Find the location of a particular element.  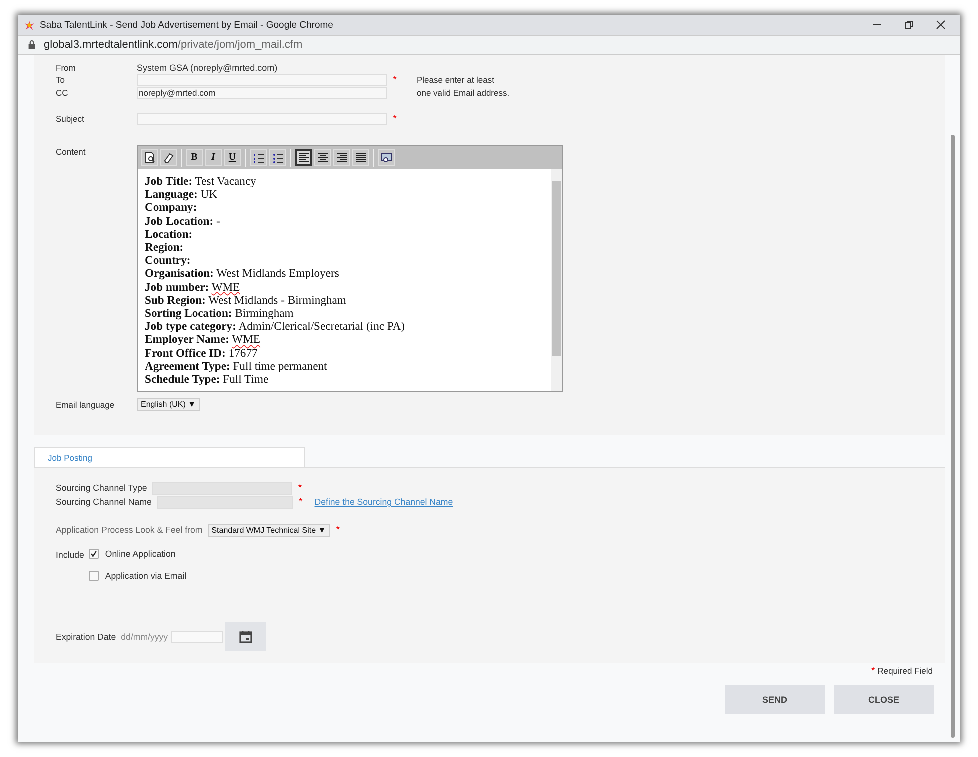

content-line: Job type category: Admin/Clerical/Secretarial (inc PA) is located at coordinates (275, 327).